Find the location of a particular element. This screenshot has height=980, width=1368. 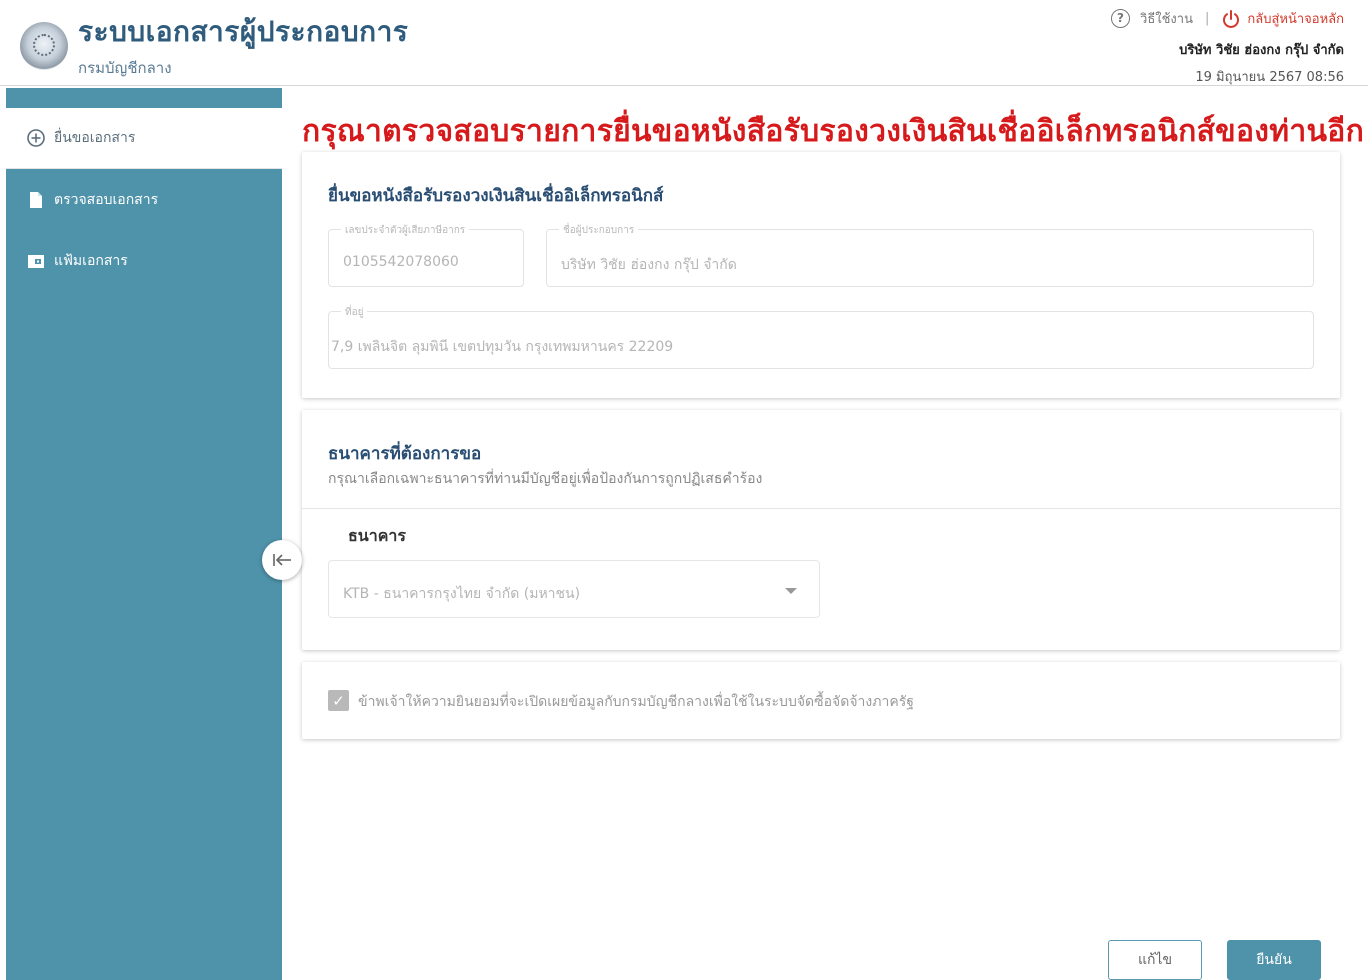

app-subtitle: กรมบัญชีกลาง is located at coordinates (125, 68).